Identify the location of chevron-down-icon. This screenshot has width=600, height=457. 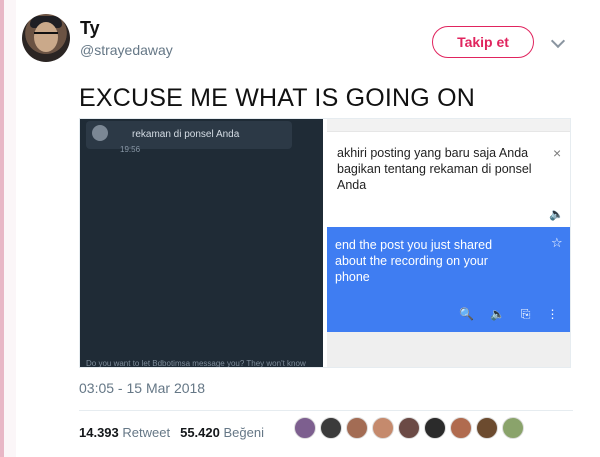
(558, 41).